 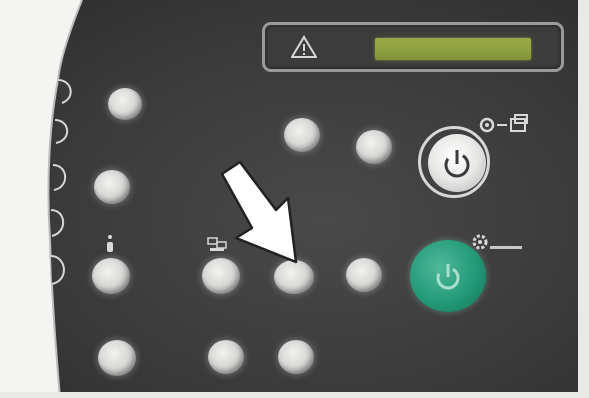 I want to click on info-icon, so click(x=110, y=243).